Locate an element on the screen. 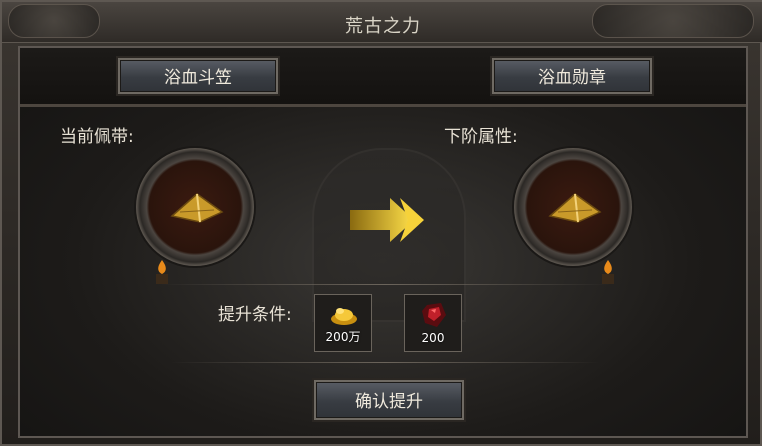 This screenshot has height=446, width=762. requirements-label: 提升条件: is located at coordinates (255, 315).